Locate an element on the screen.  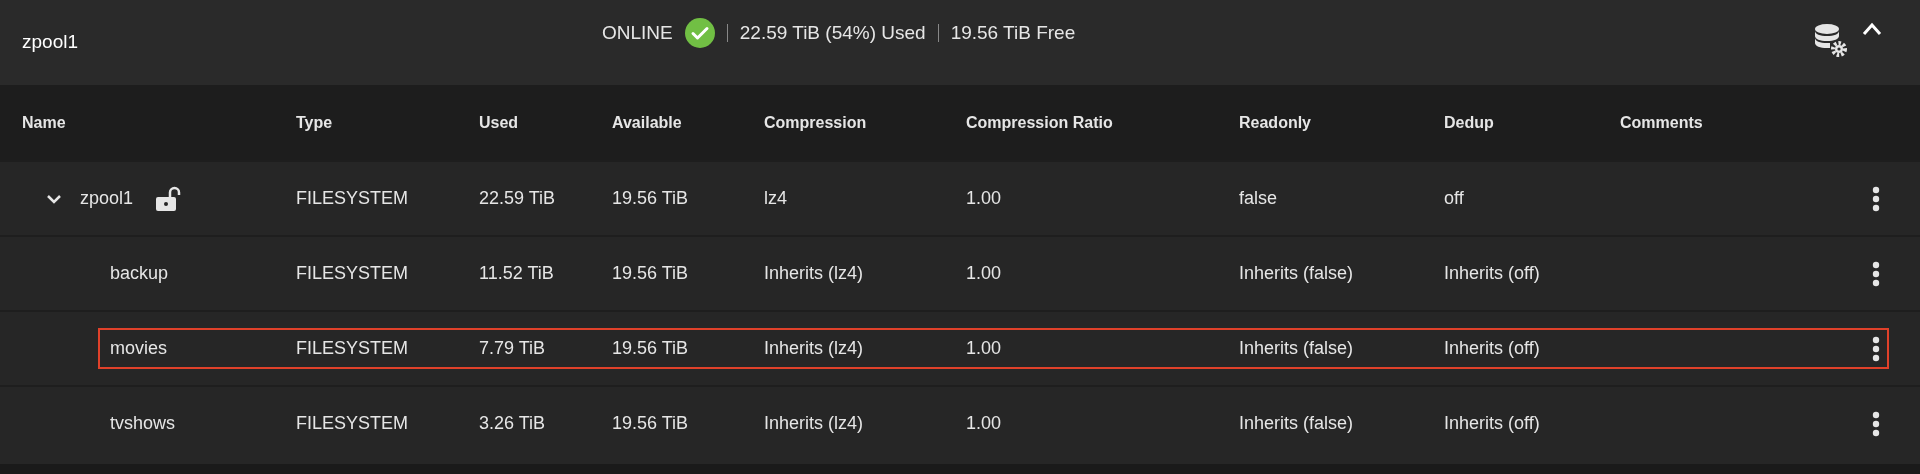
column-header: Readonly is located at coordinates (1341, 122).